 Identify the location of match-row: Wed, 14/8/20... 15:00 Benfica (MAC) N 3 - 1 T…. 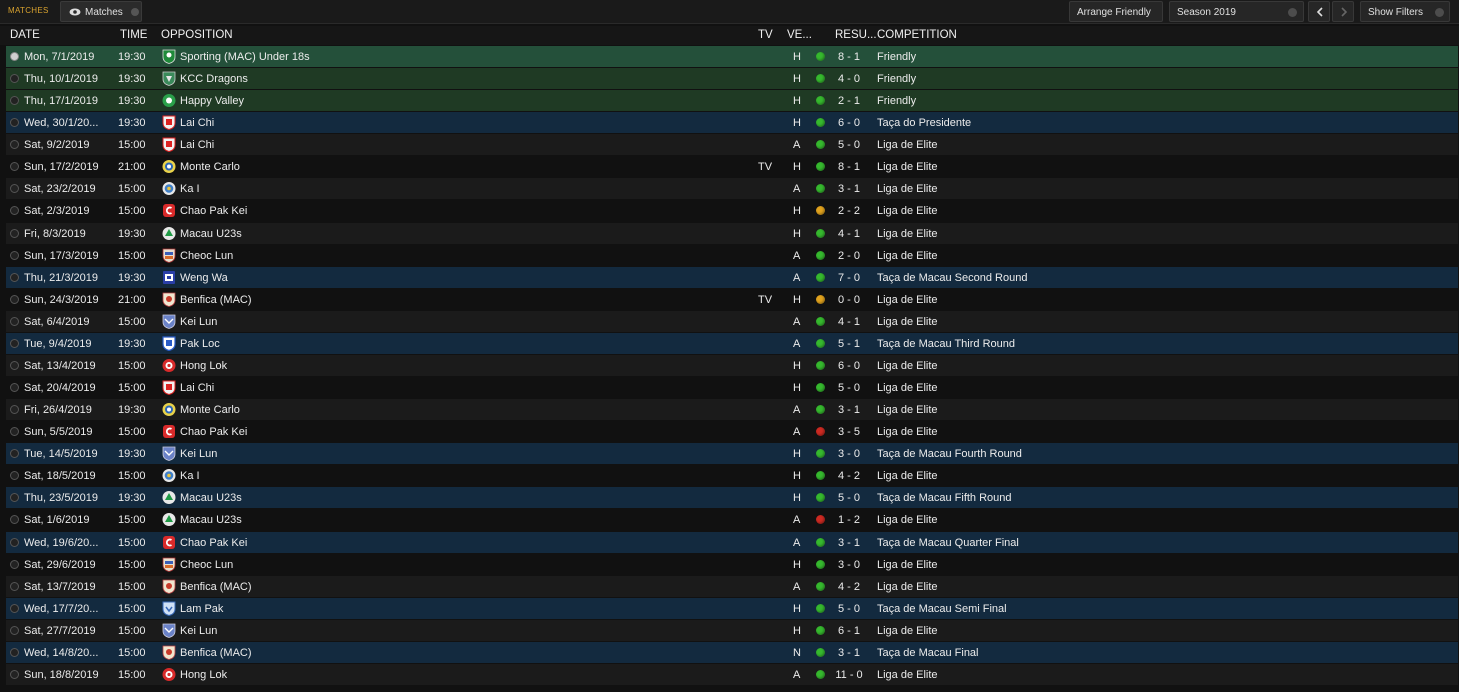
(732, 652).